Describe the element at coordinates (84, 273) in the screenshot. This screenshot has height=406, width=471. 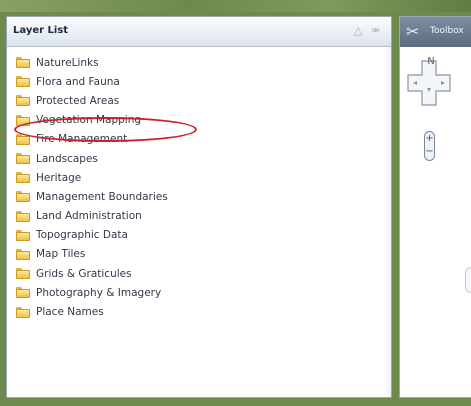
I see `layer-label: Grids & Graticules` at that location.